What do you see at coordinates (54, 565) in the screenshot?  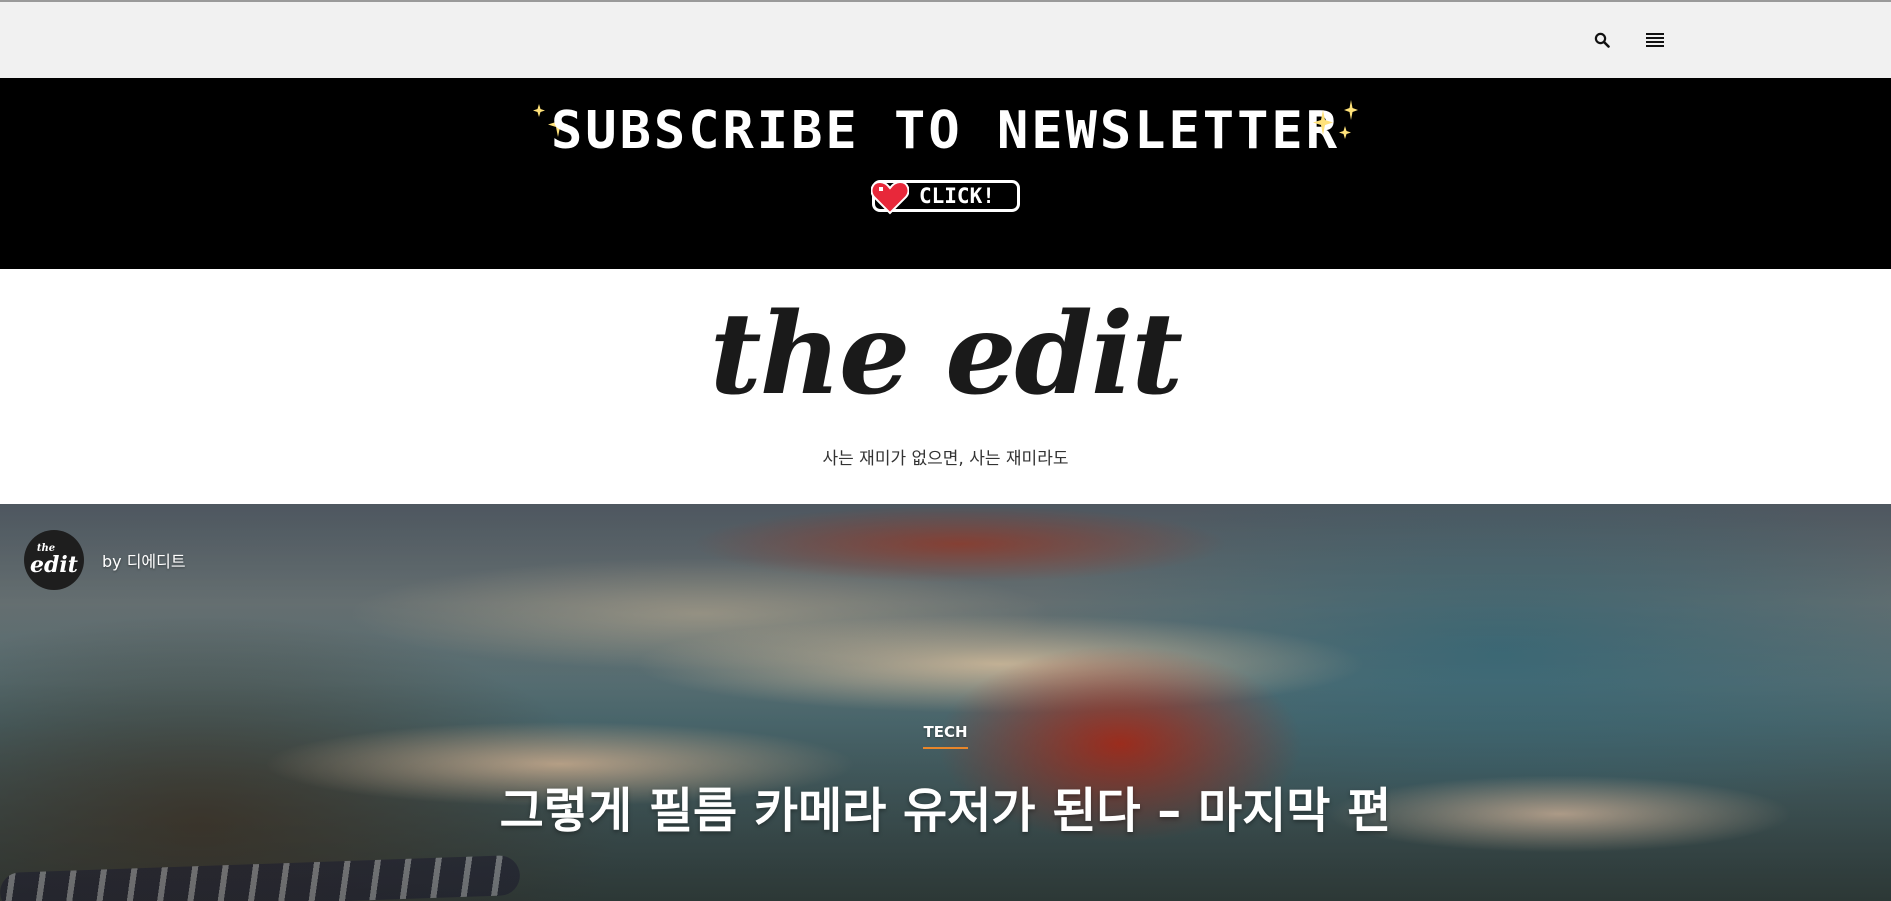 I see `avatar-logo-main: edit` at bounding box center [54, 565].